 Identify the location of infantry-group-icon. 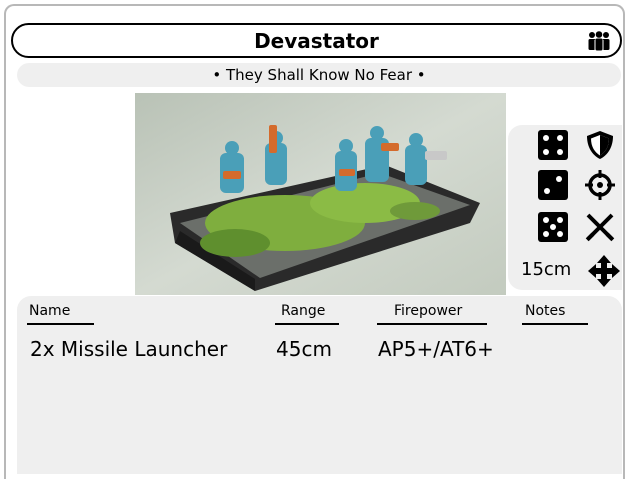
(599, 41).